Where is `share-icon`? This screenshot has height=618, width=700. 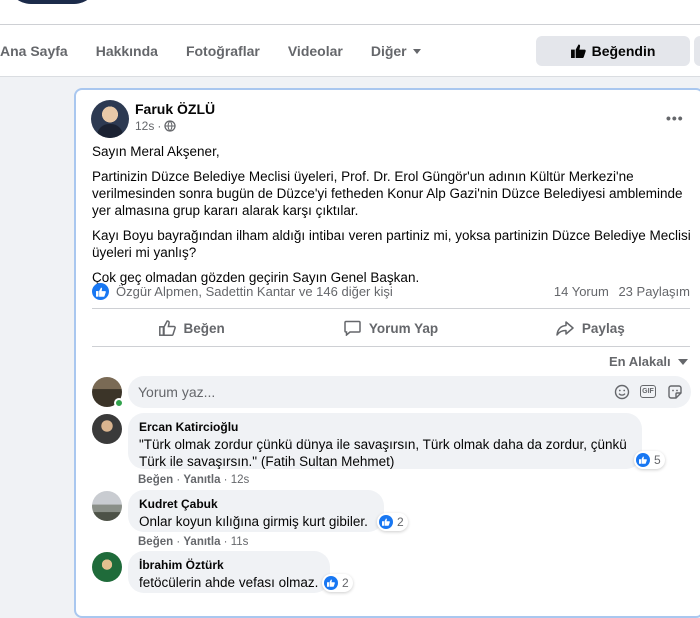 share-icon is located at coordinates (565, 328).